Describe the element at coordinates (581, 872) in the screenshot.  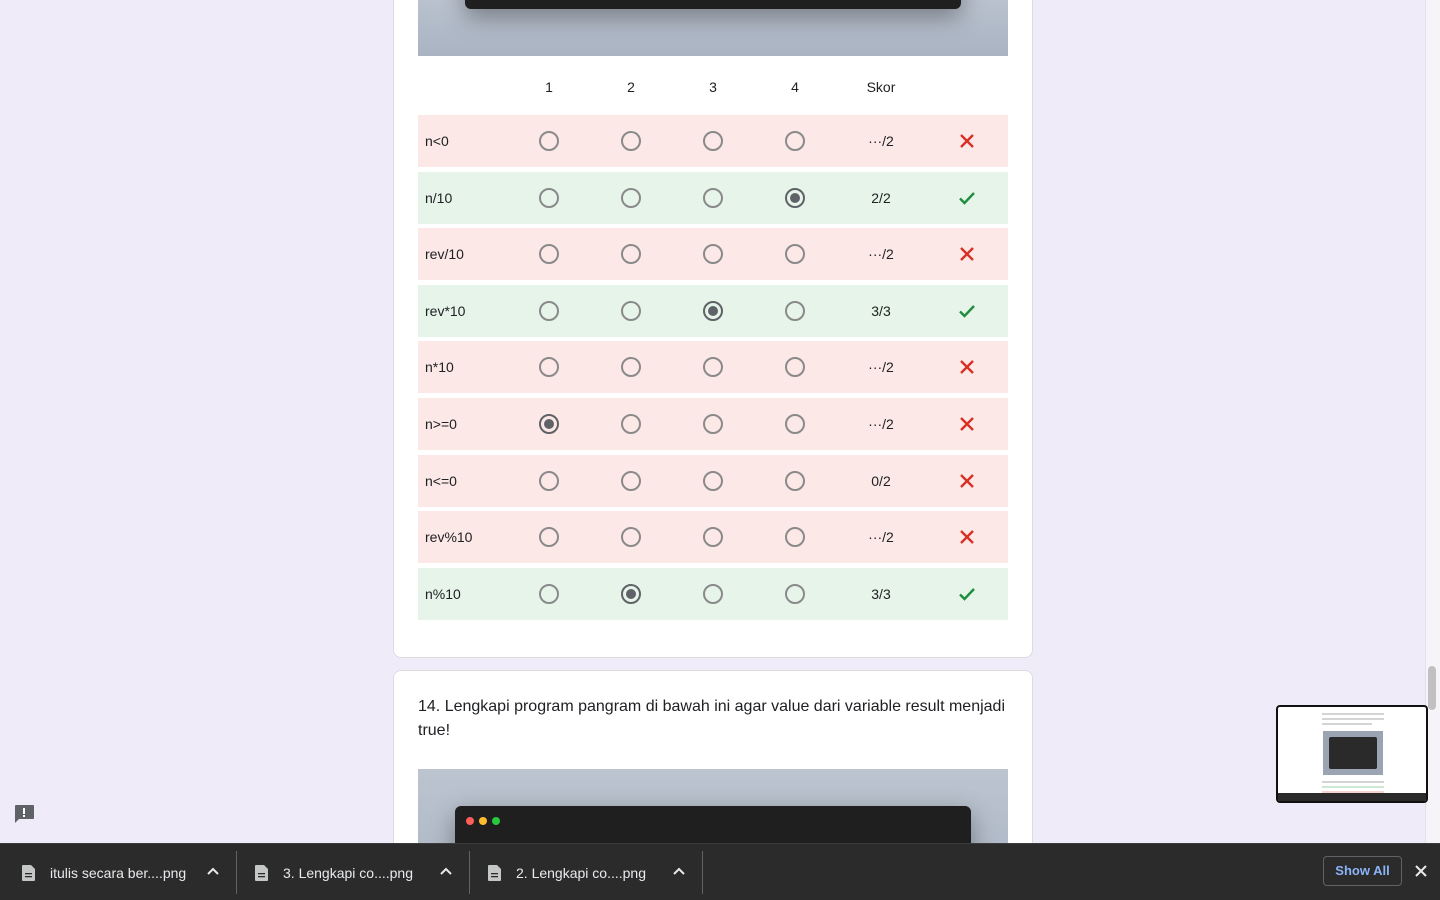
I see `download-name: 2. Lengkapi co....png` at that location.